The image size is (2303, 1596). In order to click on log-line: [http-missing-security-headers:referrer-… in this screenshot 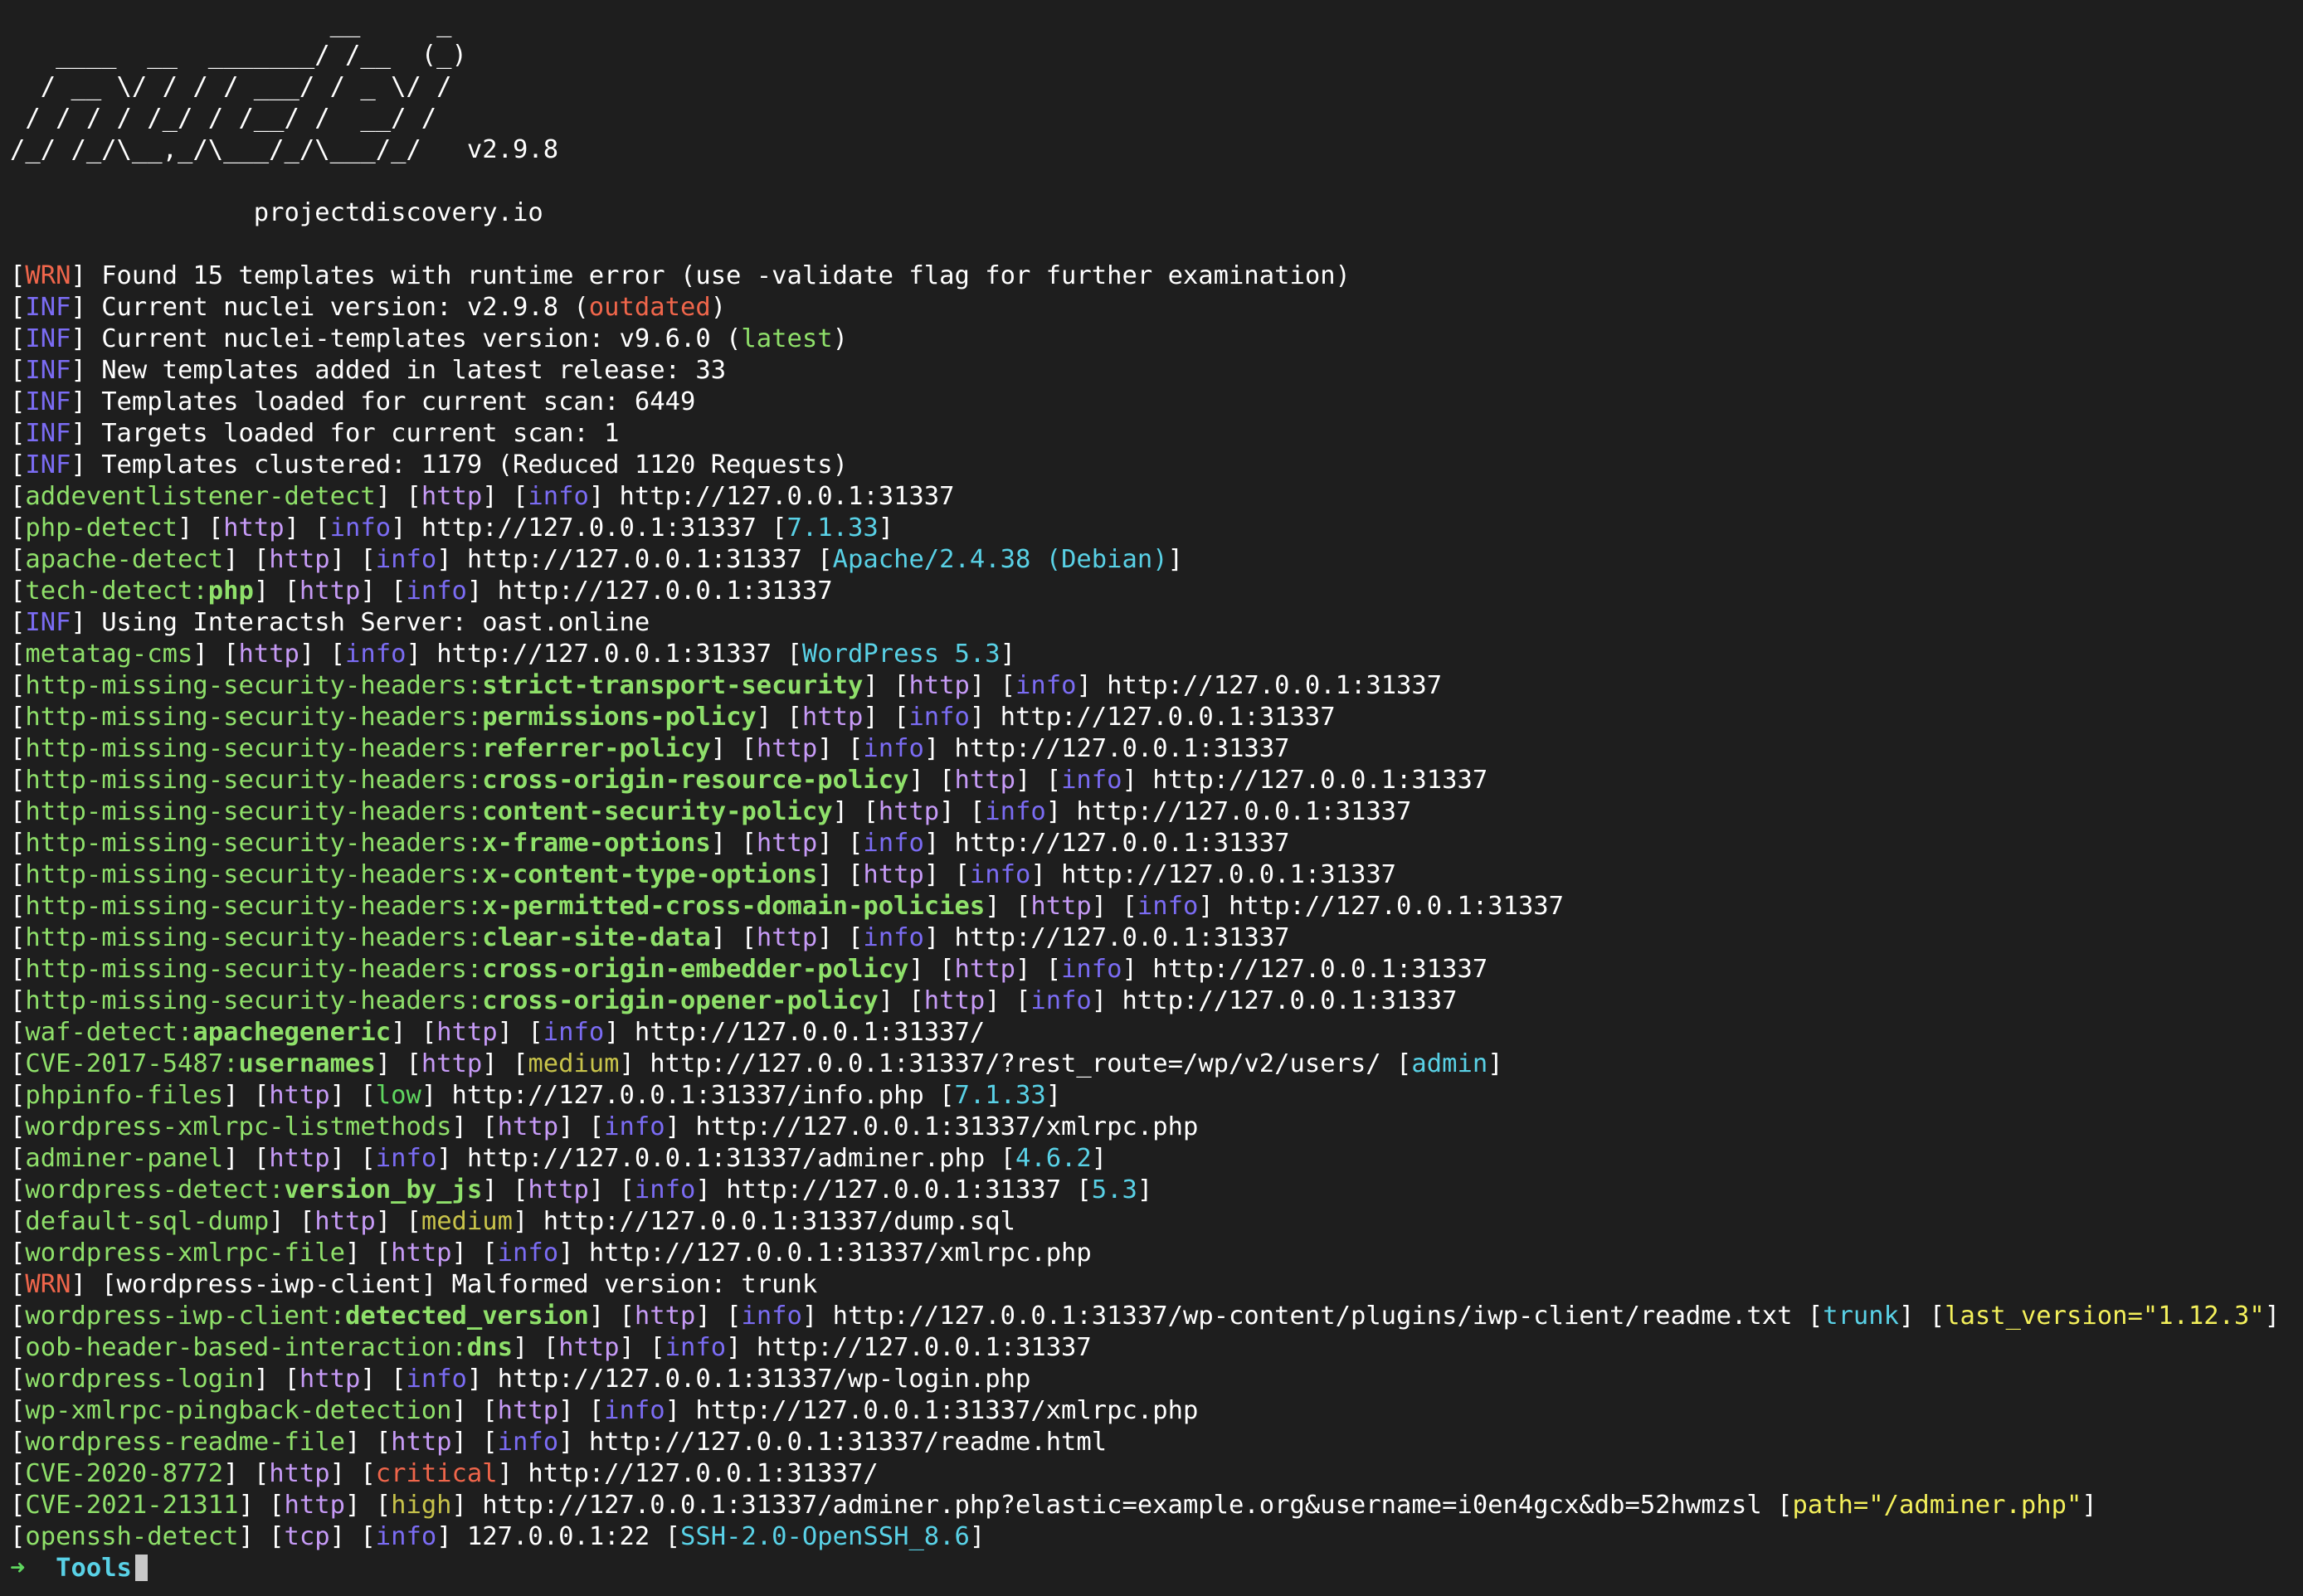, I will do `click(1150, 749)`.